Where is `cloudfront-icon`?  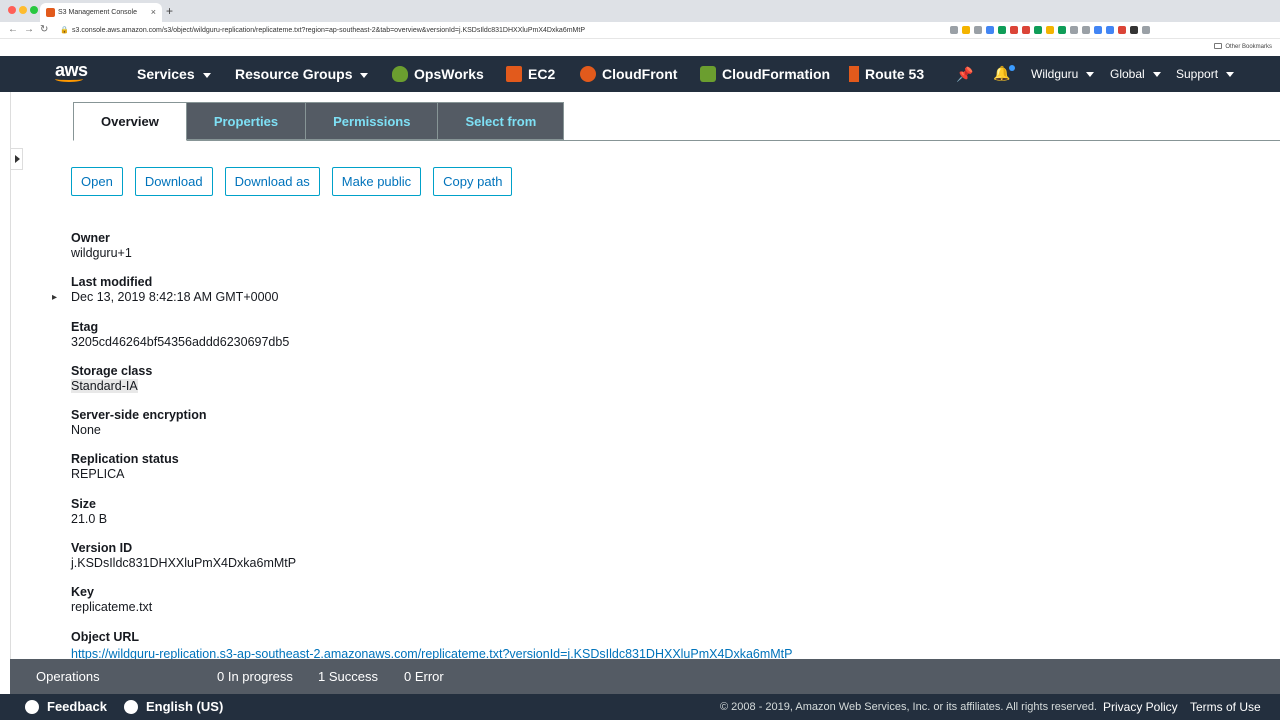
cloudfront-icon is located at coordinates (588, 73).